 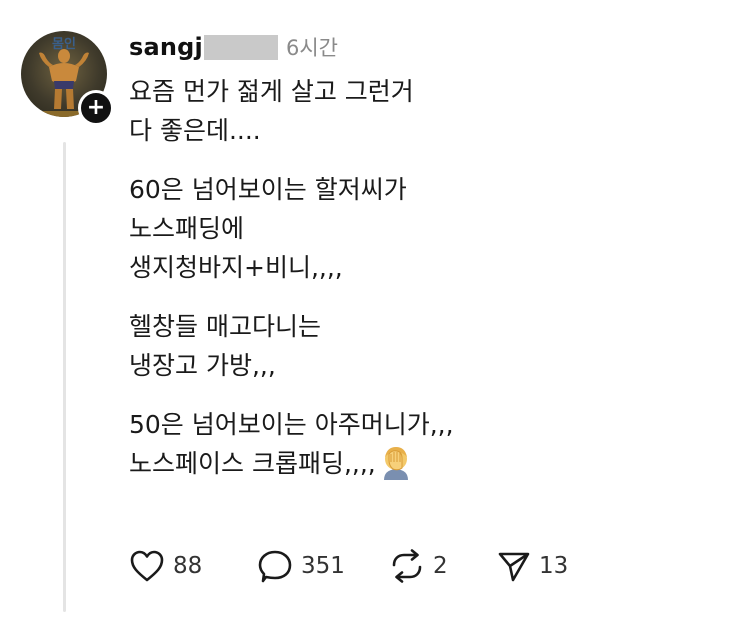 I want to click on follow-plus-icon: +, so click(x=96, y=108).